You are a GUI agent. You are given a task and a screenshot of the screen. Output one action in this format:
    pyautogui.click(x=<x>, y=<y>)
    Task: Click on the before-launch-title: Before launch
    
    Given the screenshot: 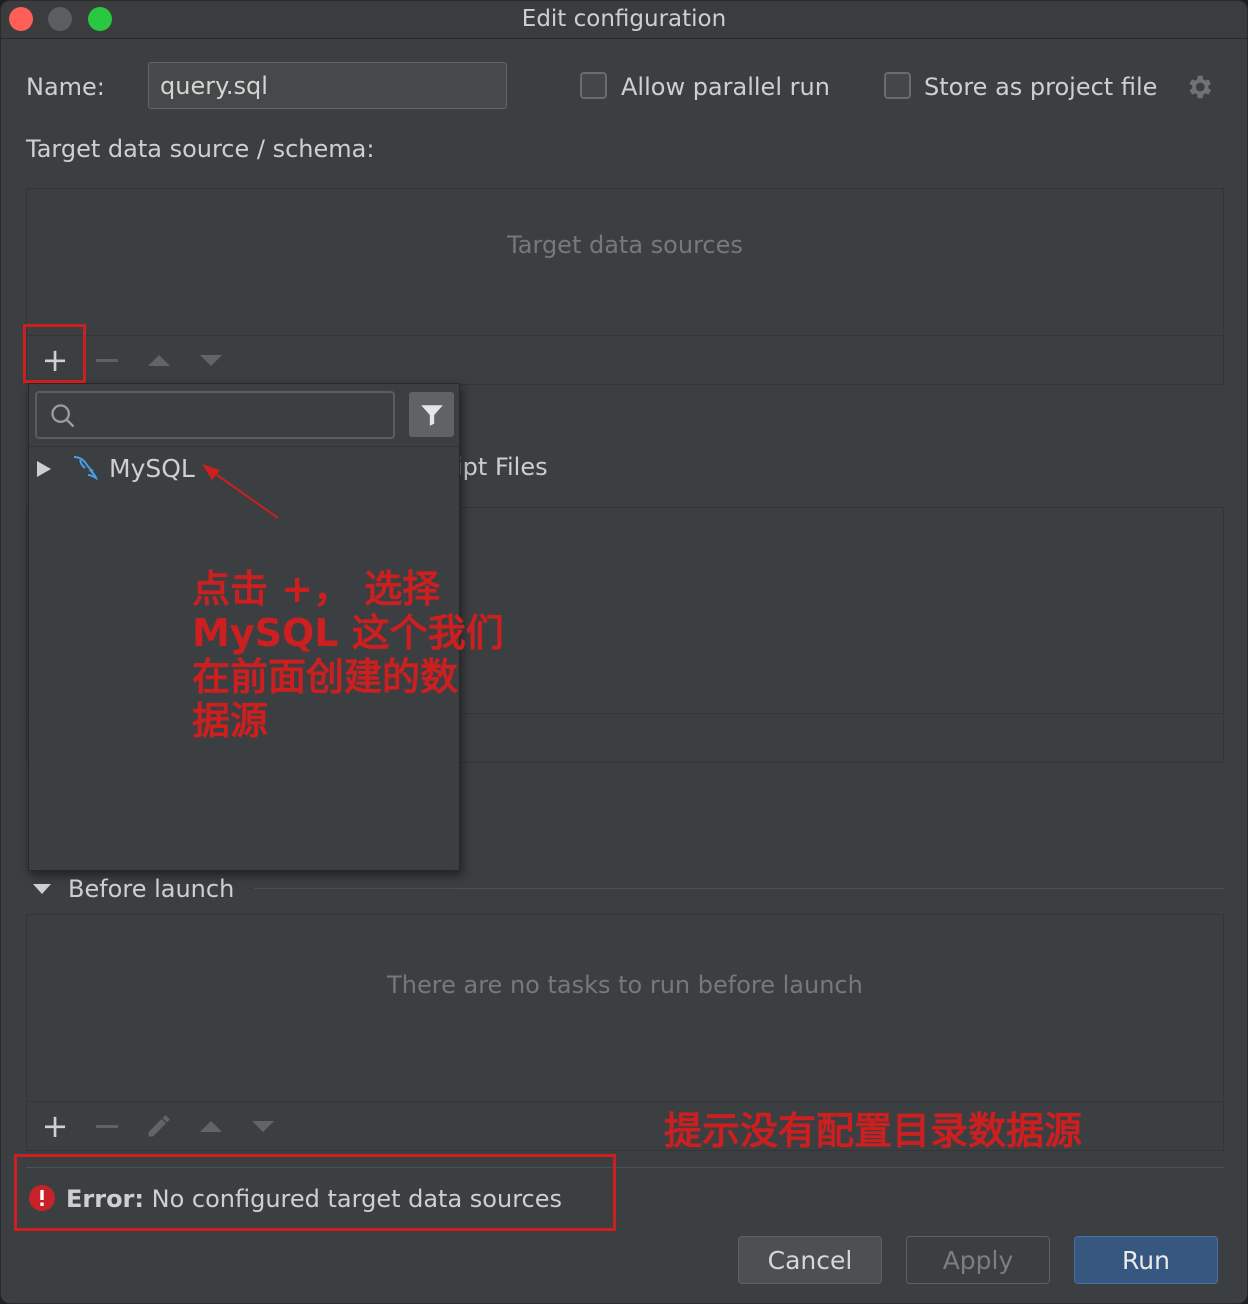 What is the action you would take?
    pyautogui.click(x=151, y=889)
    